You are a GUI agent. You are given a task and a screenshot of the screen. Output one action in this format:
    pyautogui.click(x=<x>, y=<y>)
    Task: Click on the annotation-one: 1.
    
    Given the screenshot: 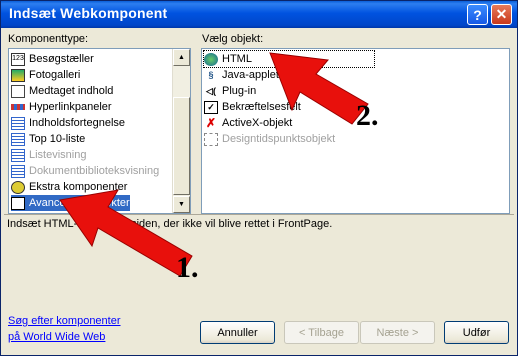 What is the action you would take?
    pyautogui.click(x=187, y=267)
    